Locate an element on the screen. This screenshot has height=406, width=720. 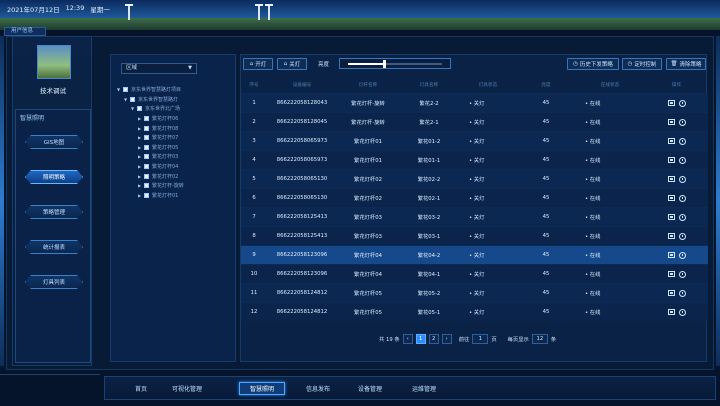
tree-node: ▼ 京东世界智慧路灯项目 is located at coordinates (176, 90).